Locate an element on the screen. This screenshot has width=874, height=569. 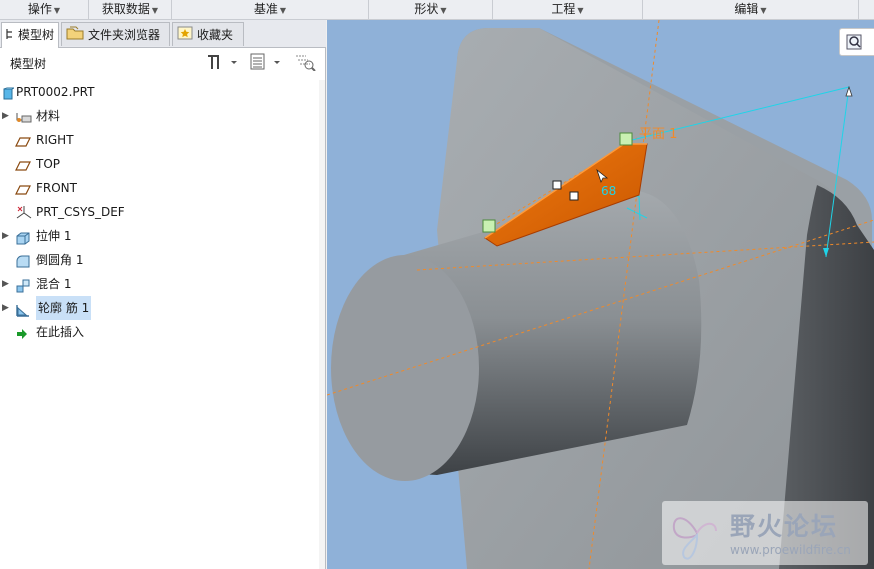
tab-folder-browser: 文件夹浏览器 is located at coordinates (115, 34).